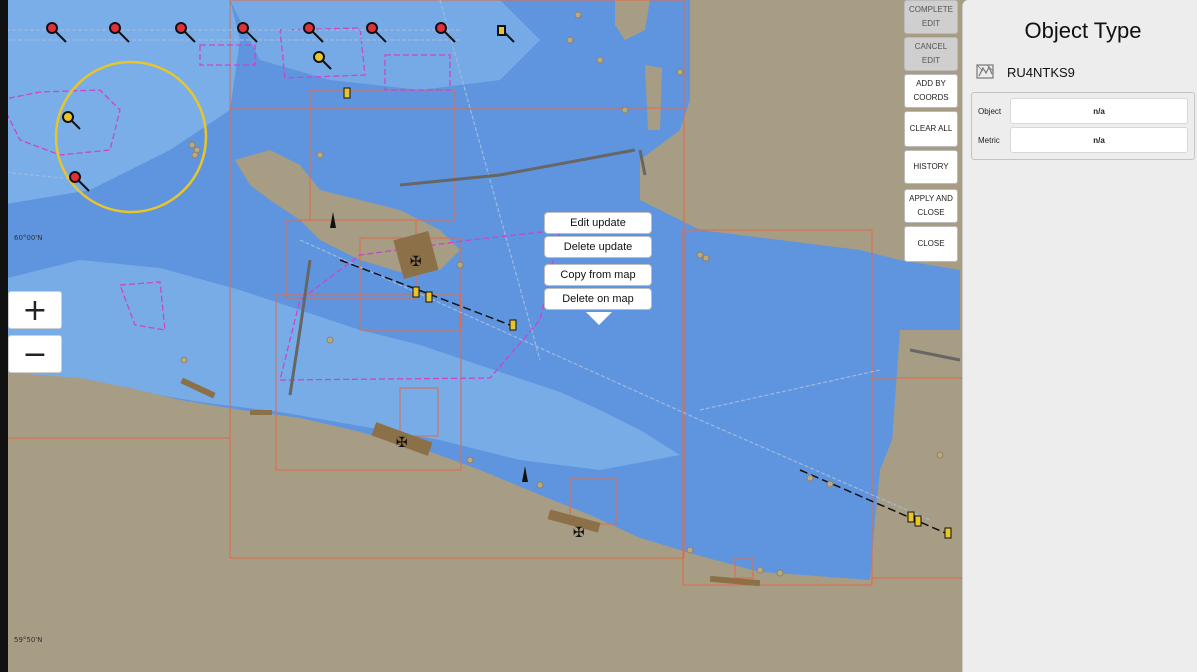 Image resolution: width=1197 pixels, height=672 pixels. I want to click on clear-all-button: CLEAR ALL, so click(931, 129).